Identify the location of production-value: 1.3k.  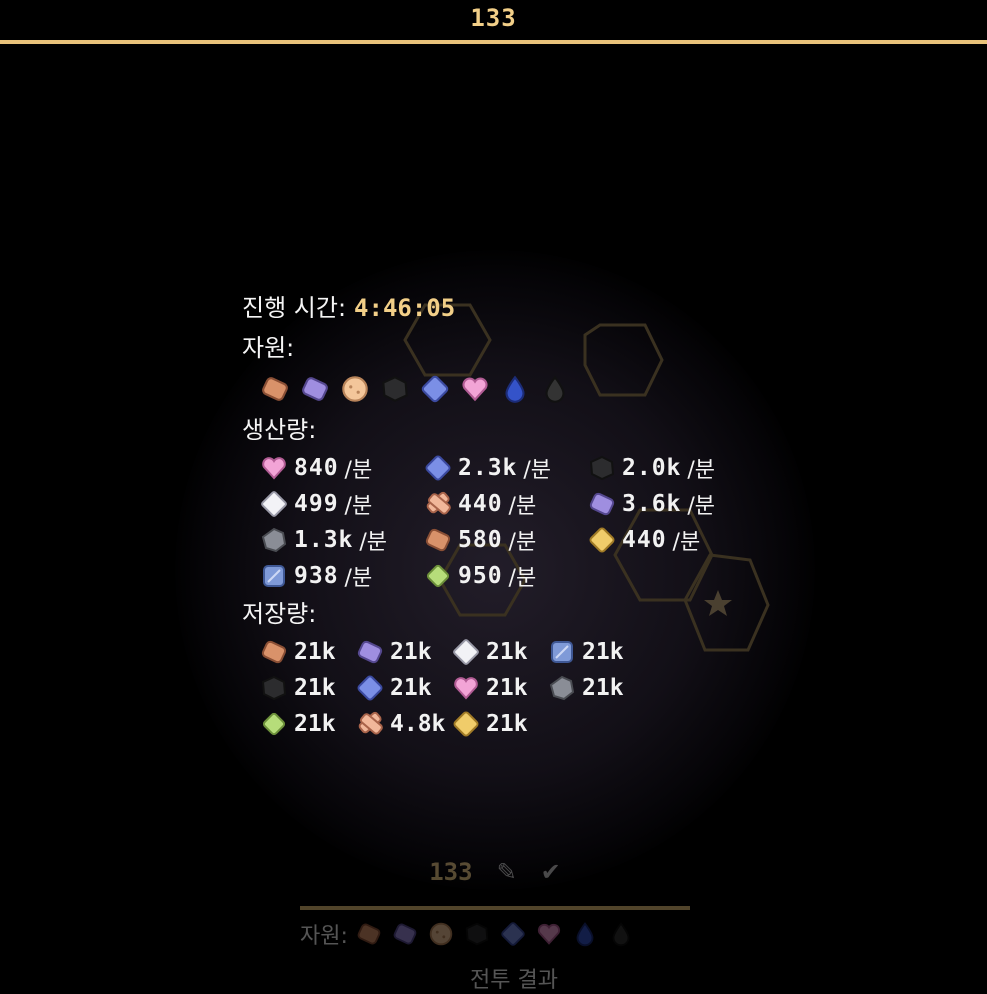
(324, 540).